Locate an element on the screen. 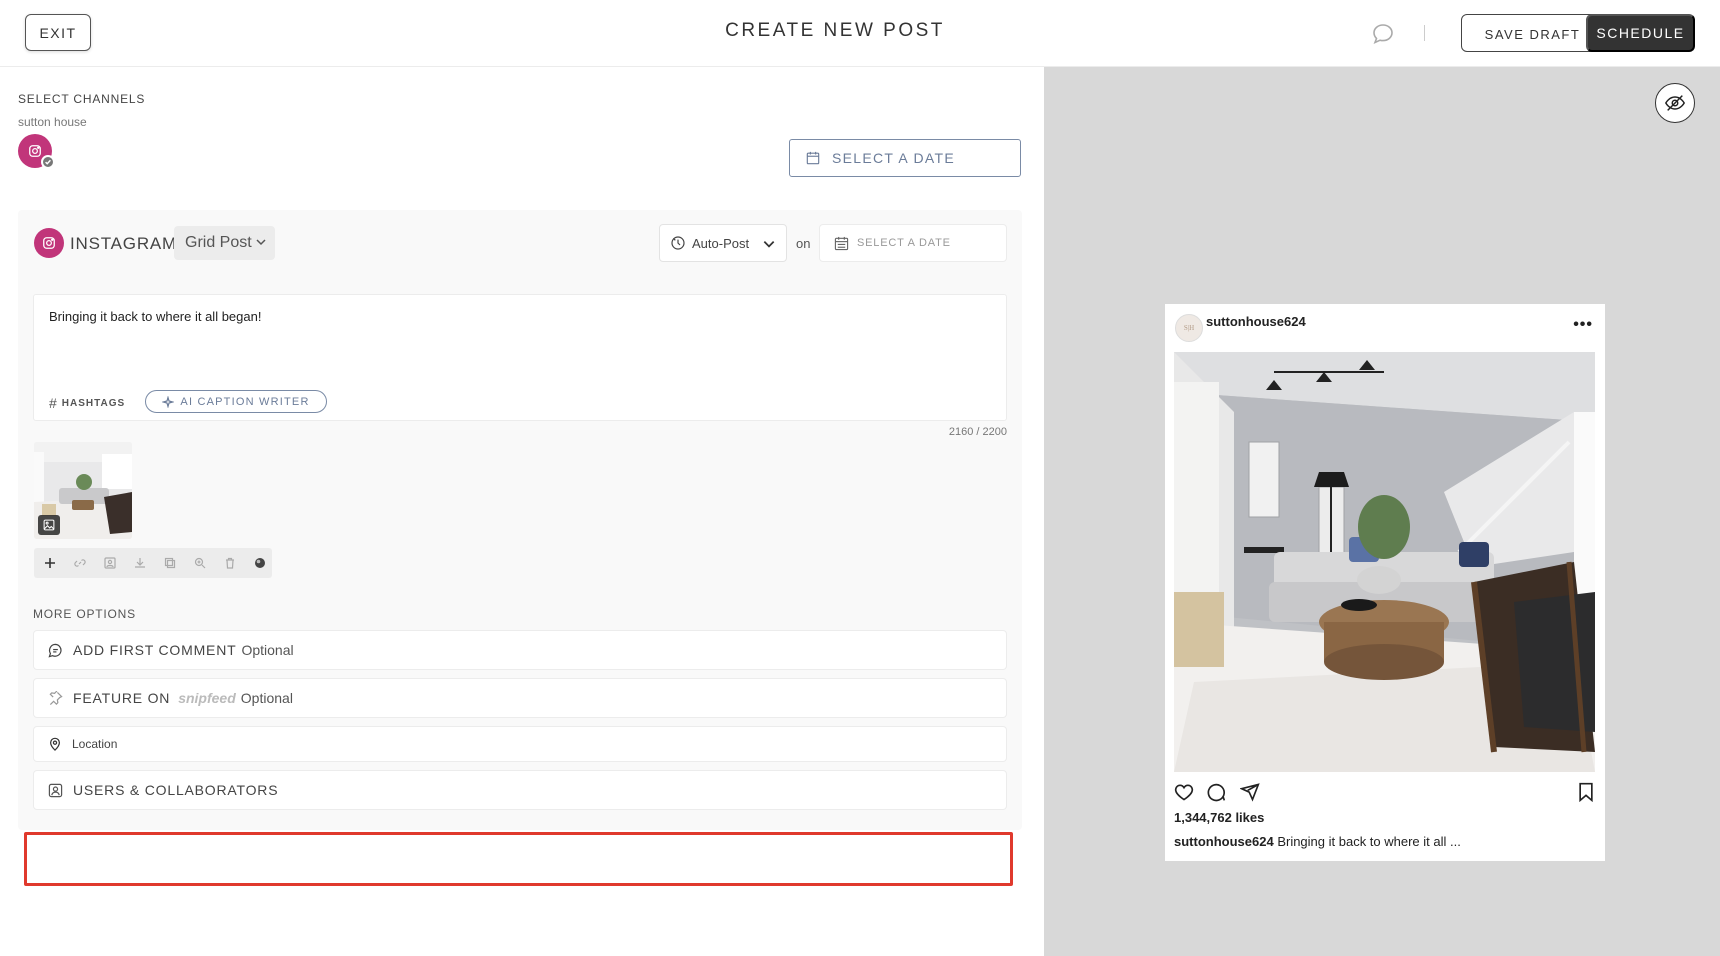 Image resolution: width=1720 pixels, height=956 pixels. add-first-comment-label: ADD FIRST COMMENT is located at coordinates (155, 650).